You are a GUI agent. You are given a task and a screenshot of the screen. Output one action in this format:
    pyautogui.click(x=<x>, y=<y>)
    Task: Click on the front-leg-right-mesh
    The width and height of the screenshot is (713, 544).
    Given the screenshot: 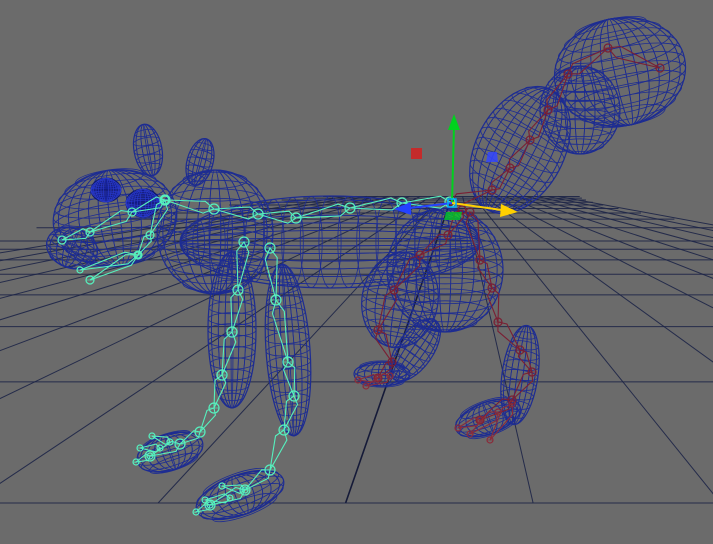 What is the action you would take?
    pyautogui.click(x=288, y=350)
    